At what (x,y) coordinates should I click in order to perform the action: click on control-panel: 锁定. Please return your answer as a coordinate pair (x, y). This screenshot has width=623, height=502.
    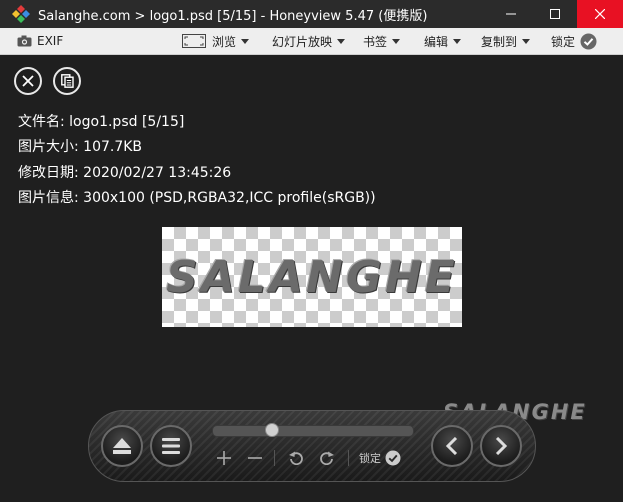
    Looking at the image, I should click on (312, 446).